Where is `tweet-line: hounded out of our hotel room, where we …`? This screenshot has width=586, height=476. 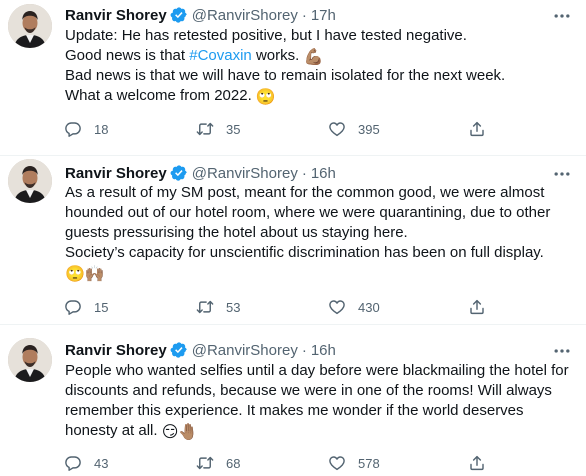
tweet-line: hounded out of our hotel room, where we … is located at coordinates (308, 212).